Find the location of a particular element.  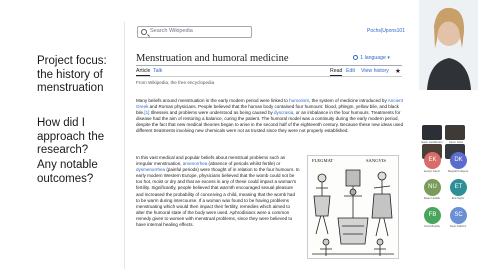

participant-avatar: NU is located at coordinates (432, 187).